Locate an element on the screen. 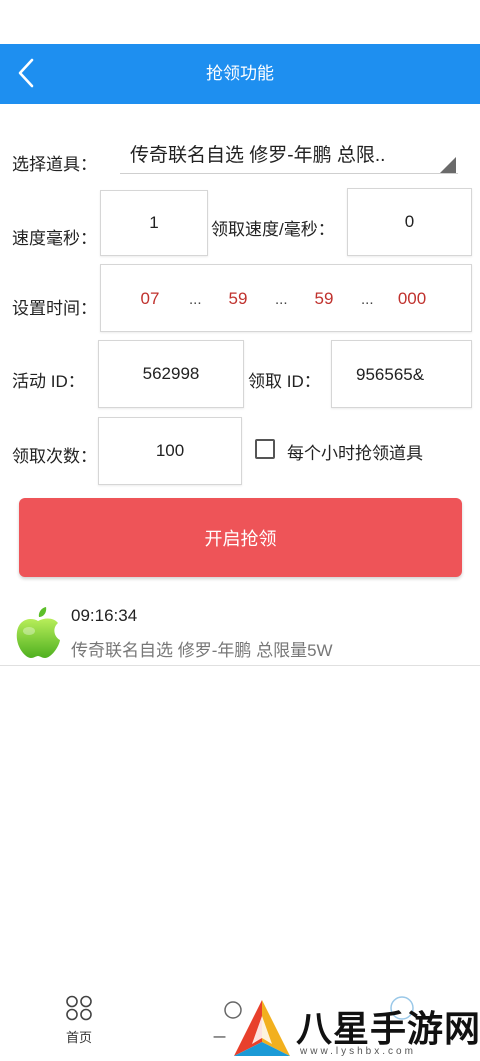 This screenshot has width=480, height=1061. log-divider is located at coordinates (240, 665).